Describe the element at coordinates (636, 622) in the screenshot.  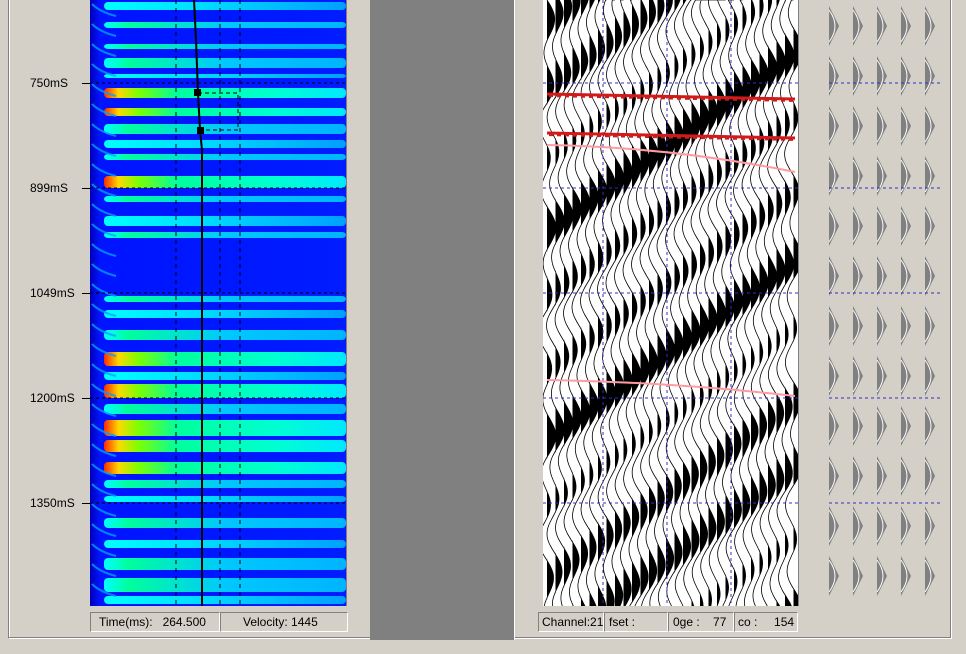
I see `offset-readout: fset :` at that location.